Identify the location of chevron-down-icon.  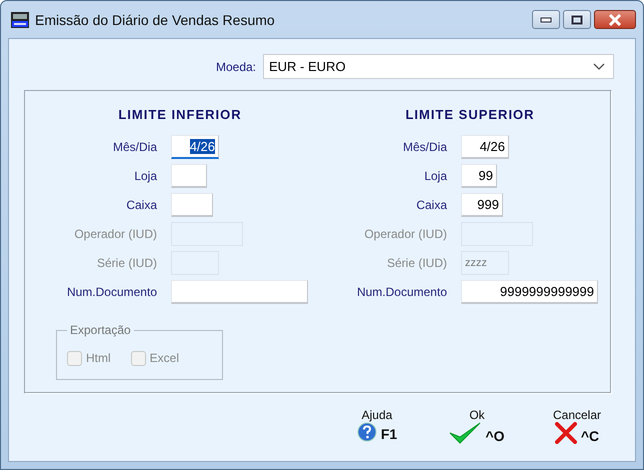
(599, 66).